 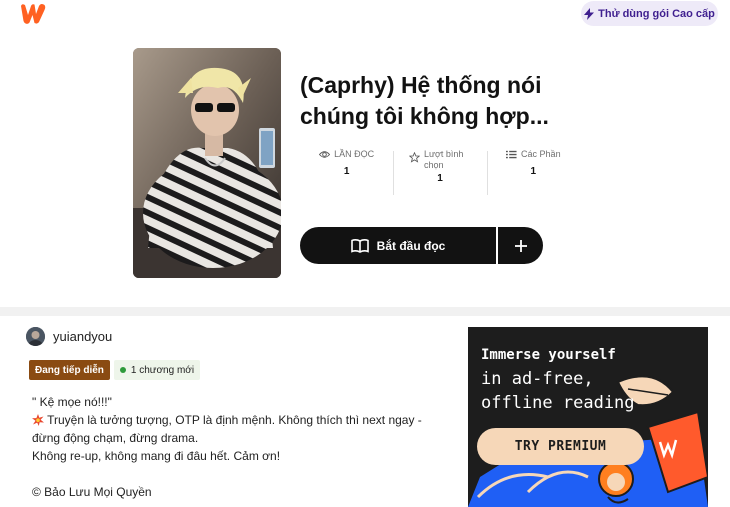 I want to click on reads-value: 1, so click(x=346, y=171).